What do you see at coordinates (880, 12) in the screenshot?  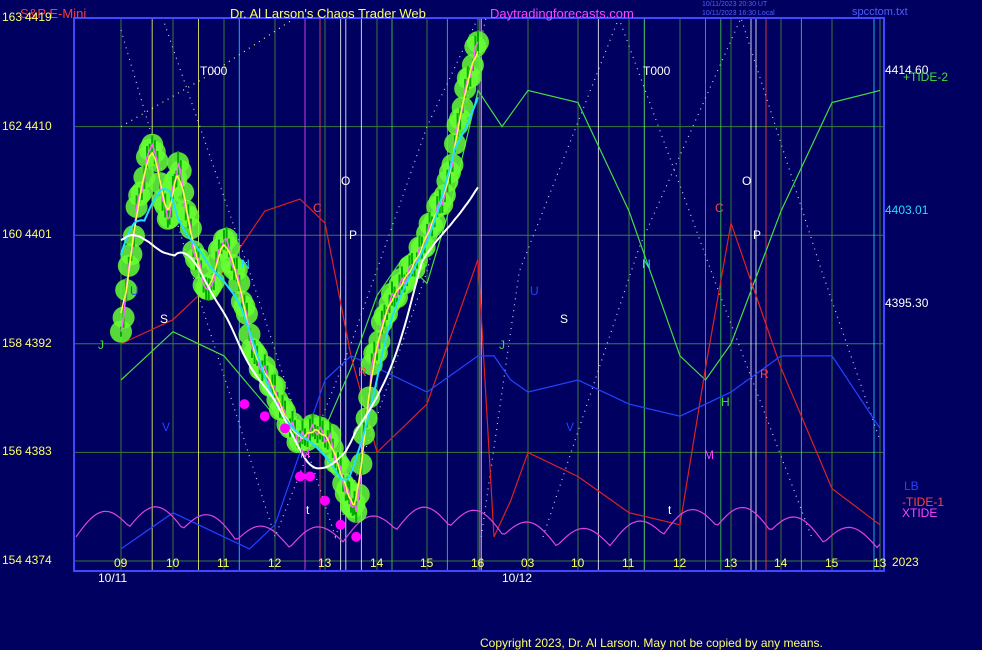 I see `data-file-name: spcctom.txt` at bounding box center [880, 12].